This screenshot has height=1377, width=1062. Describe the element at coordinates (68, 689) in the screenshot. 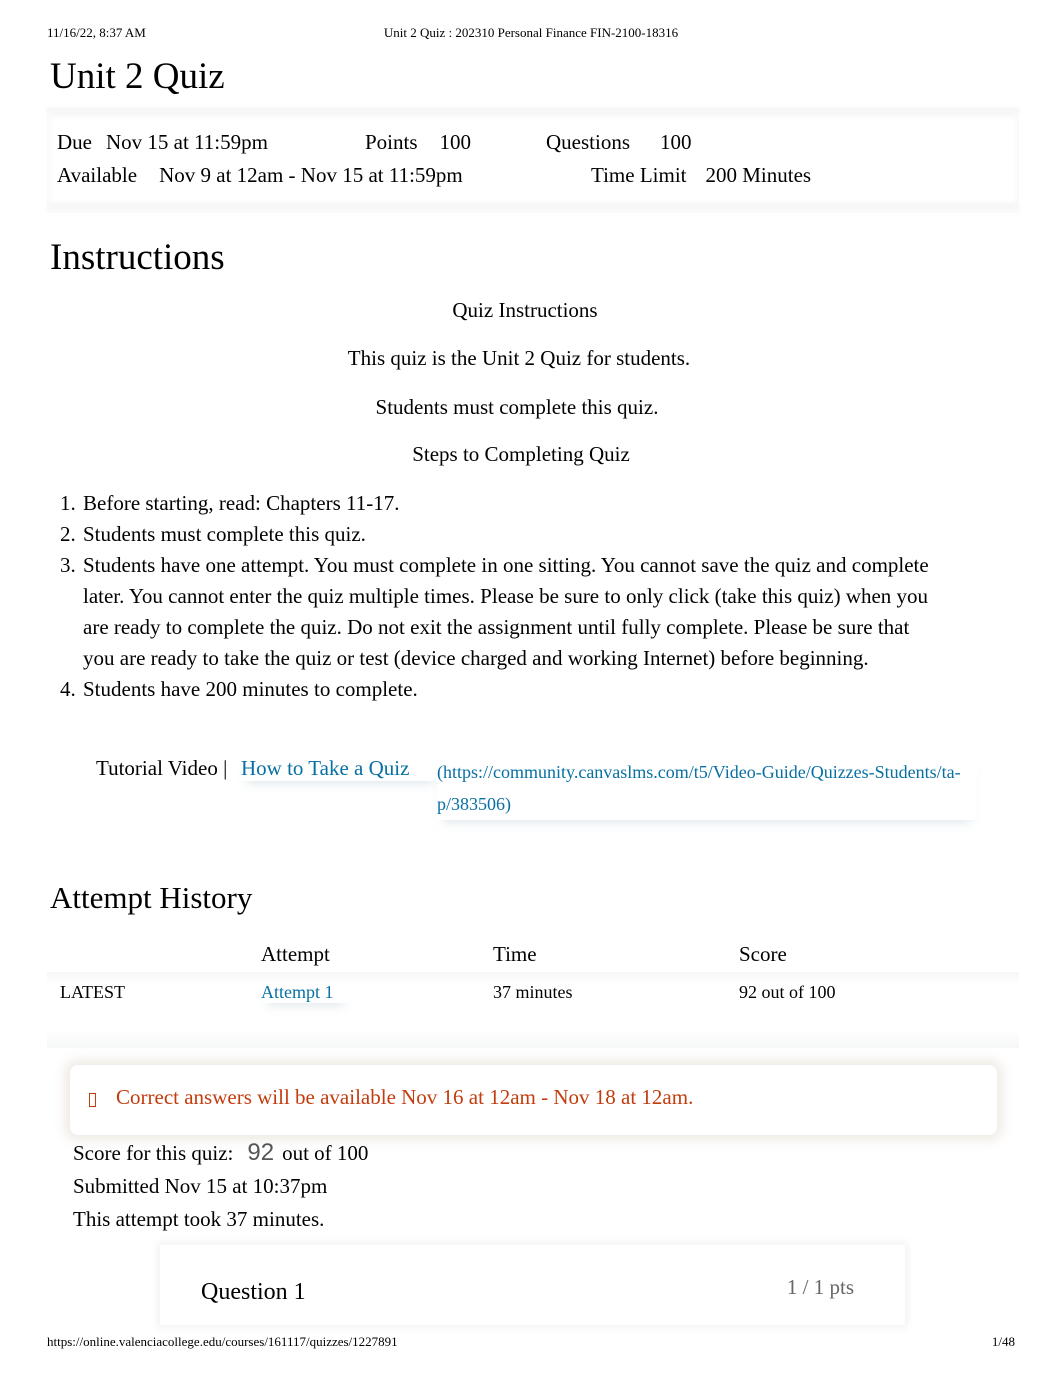

I see `step-number: 4.` at that location.